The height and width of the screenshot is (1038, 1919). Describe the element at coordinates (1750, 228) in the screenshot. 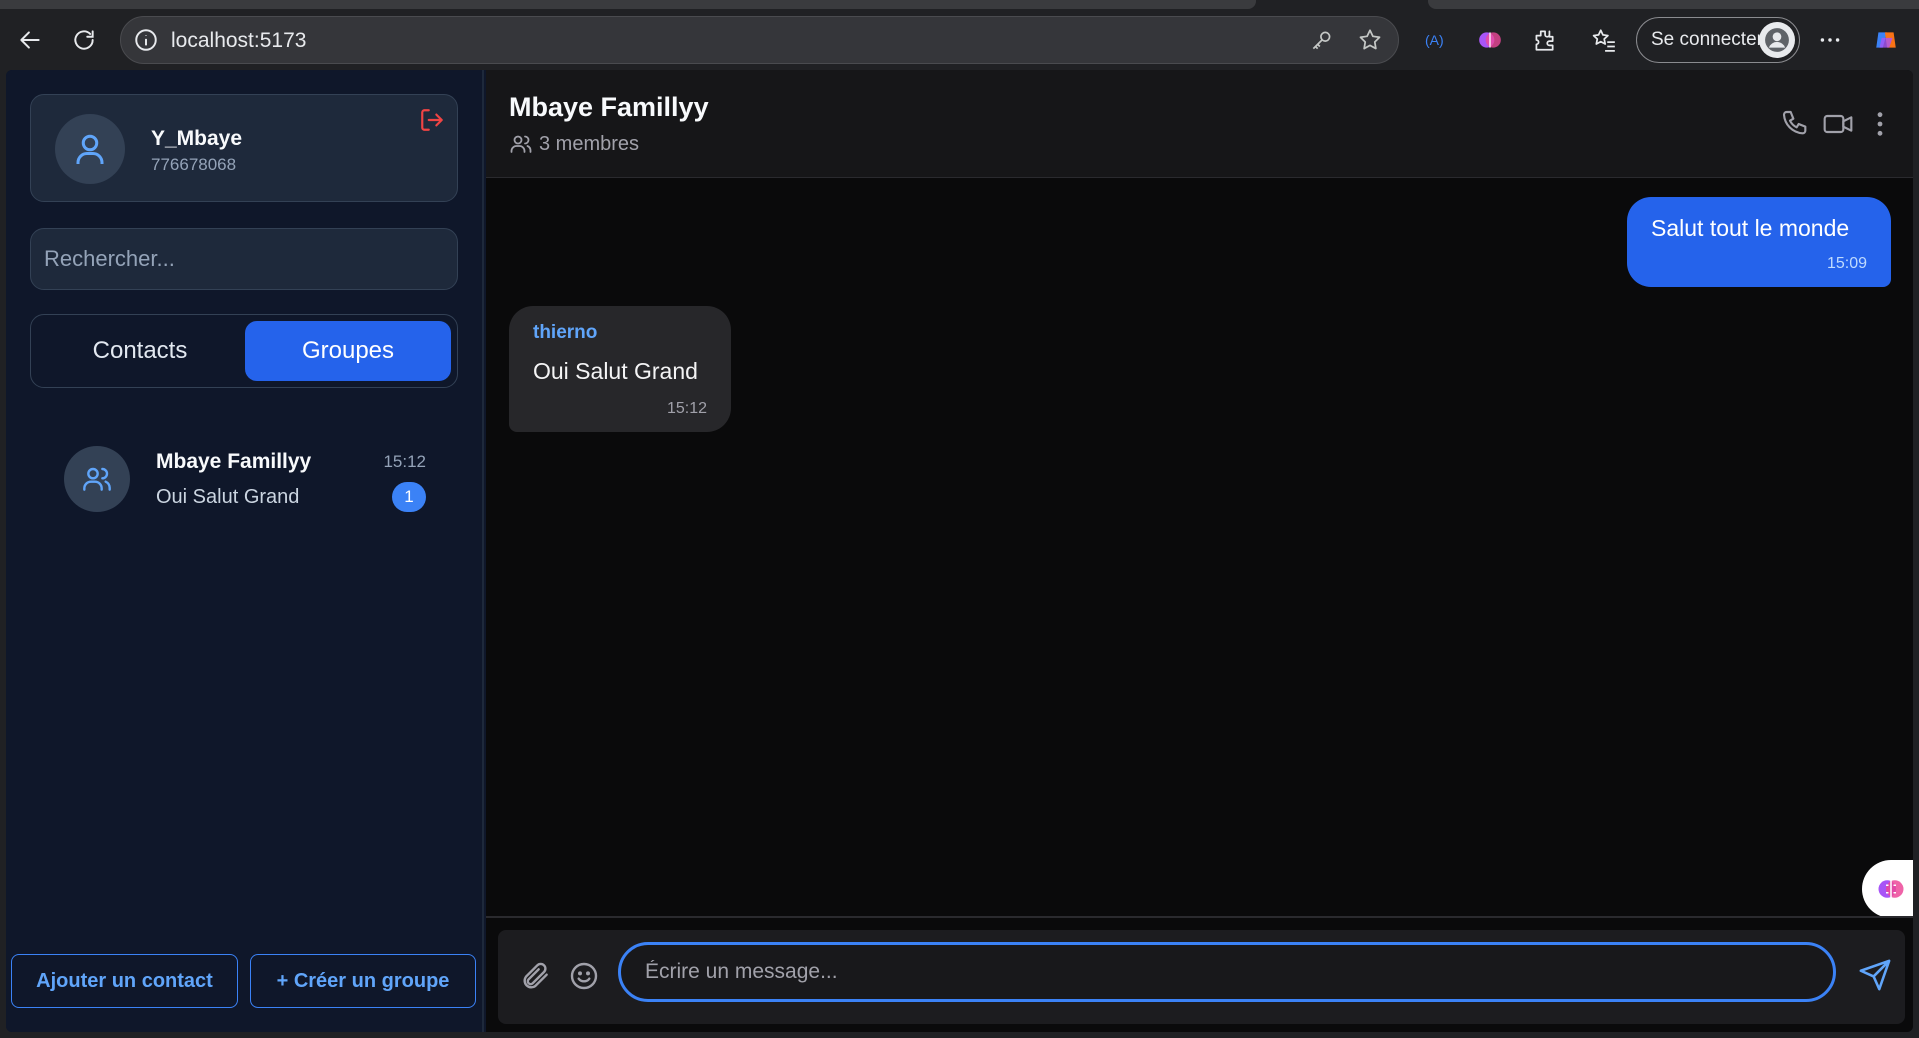

I see `message-text: Salut tout le monde` at that location.